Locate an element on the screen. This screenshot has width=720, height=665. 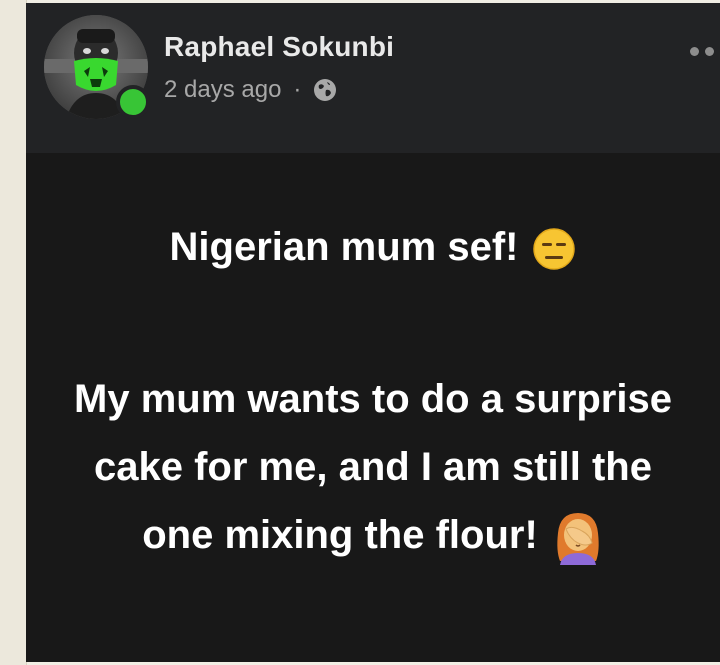
expressionless-face-emoji-icon is located at coordinates (554, 249).